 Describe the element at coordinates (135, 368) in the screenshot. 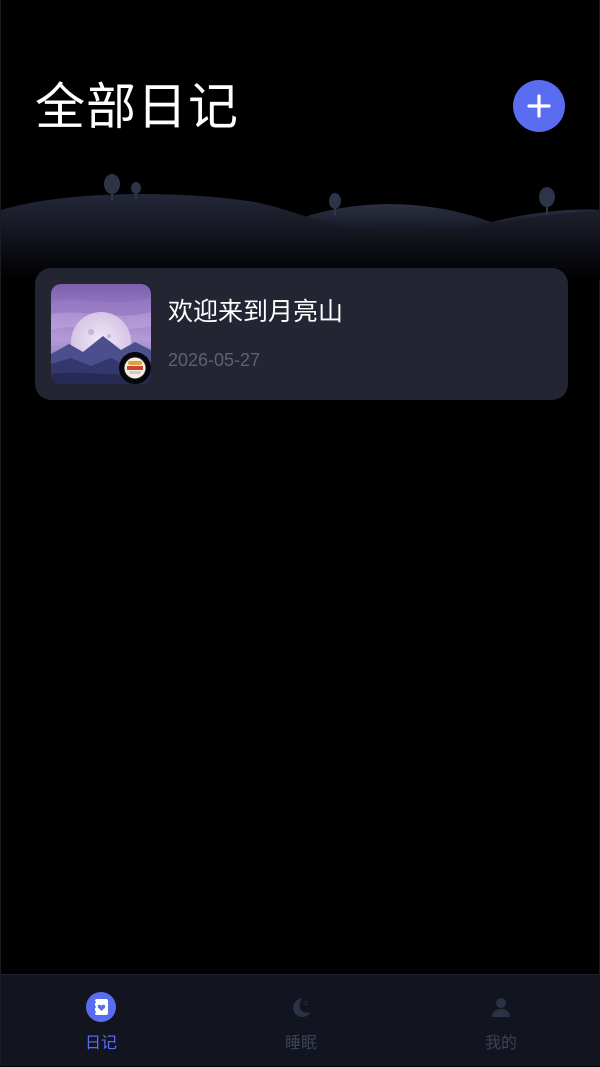

I see `mood-emoji-icon` at that location.